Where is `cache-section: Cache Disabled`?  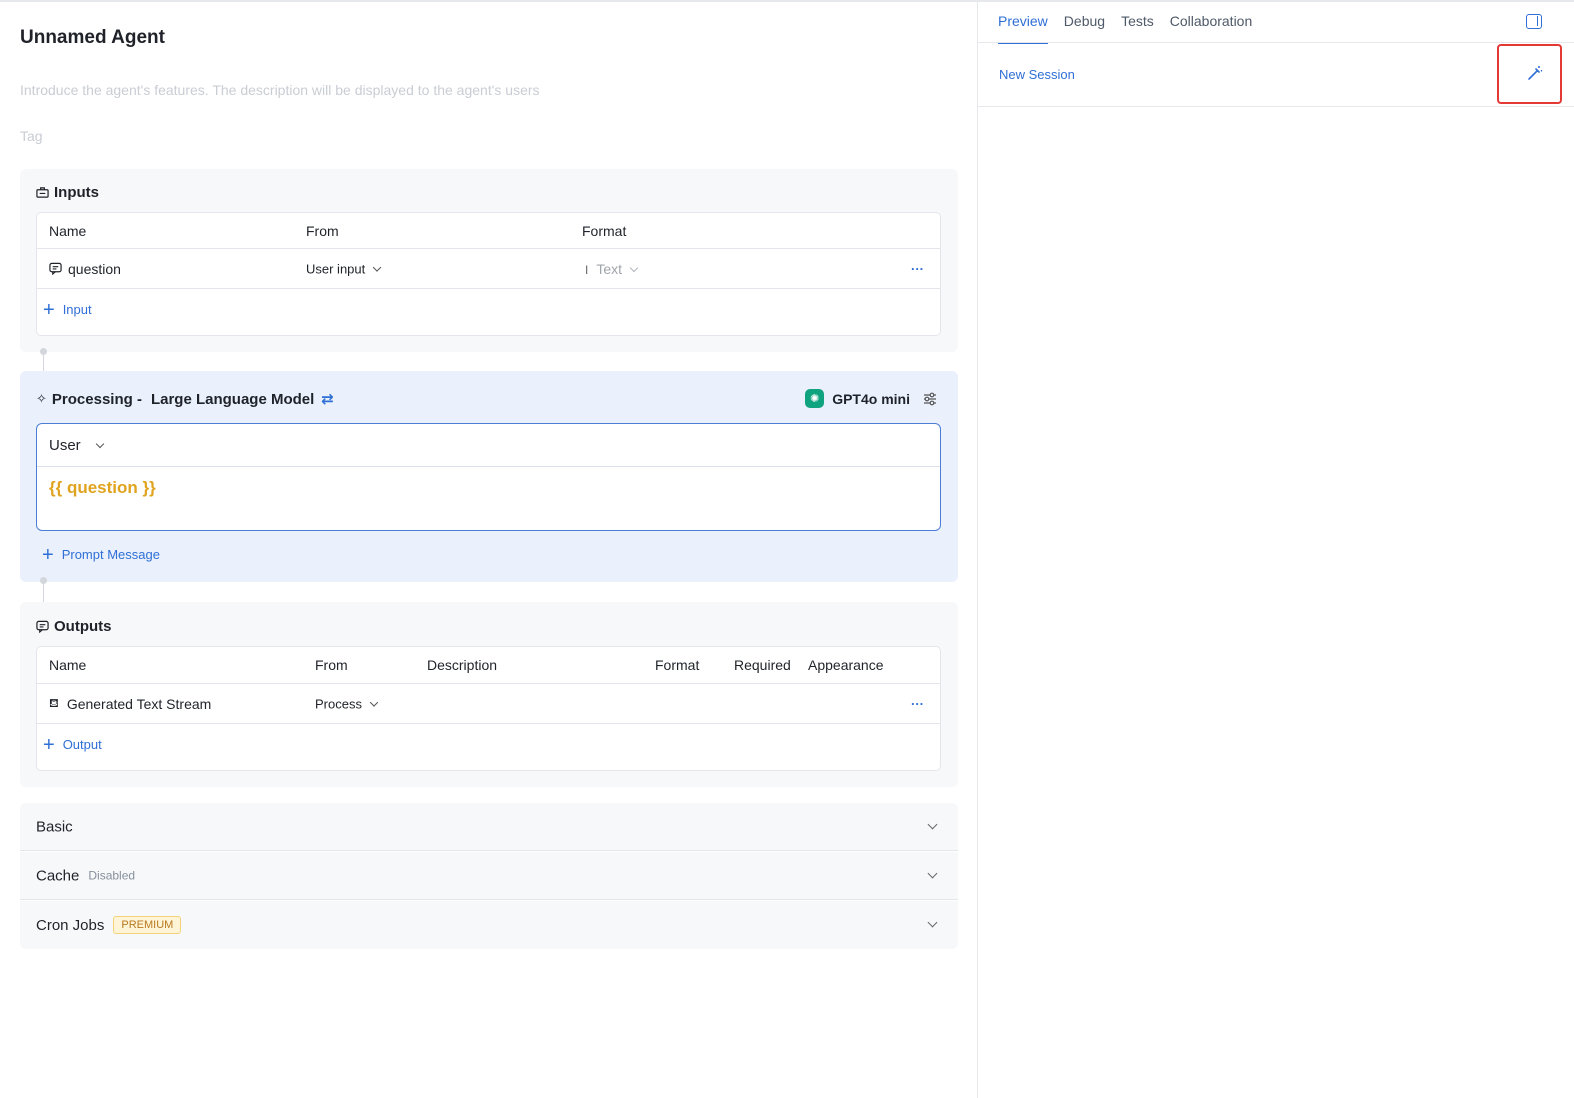
cache-section: Cache Disabled is located at coordinates (489, 876).